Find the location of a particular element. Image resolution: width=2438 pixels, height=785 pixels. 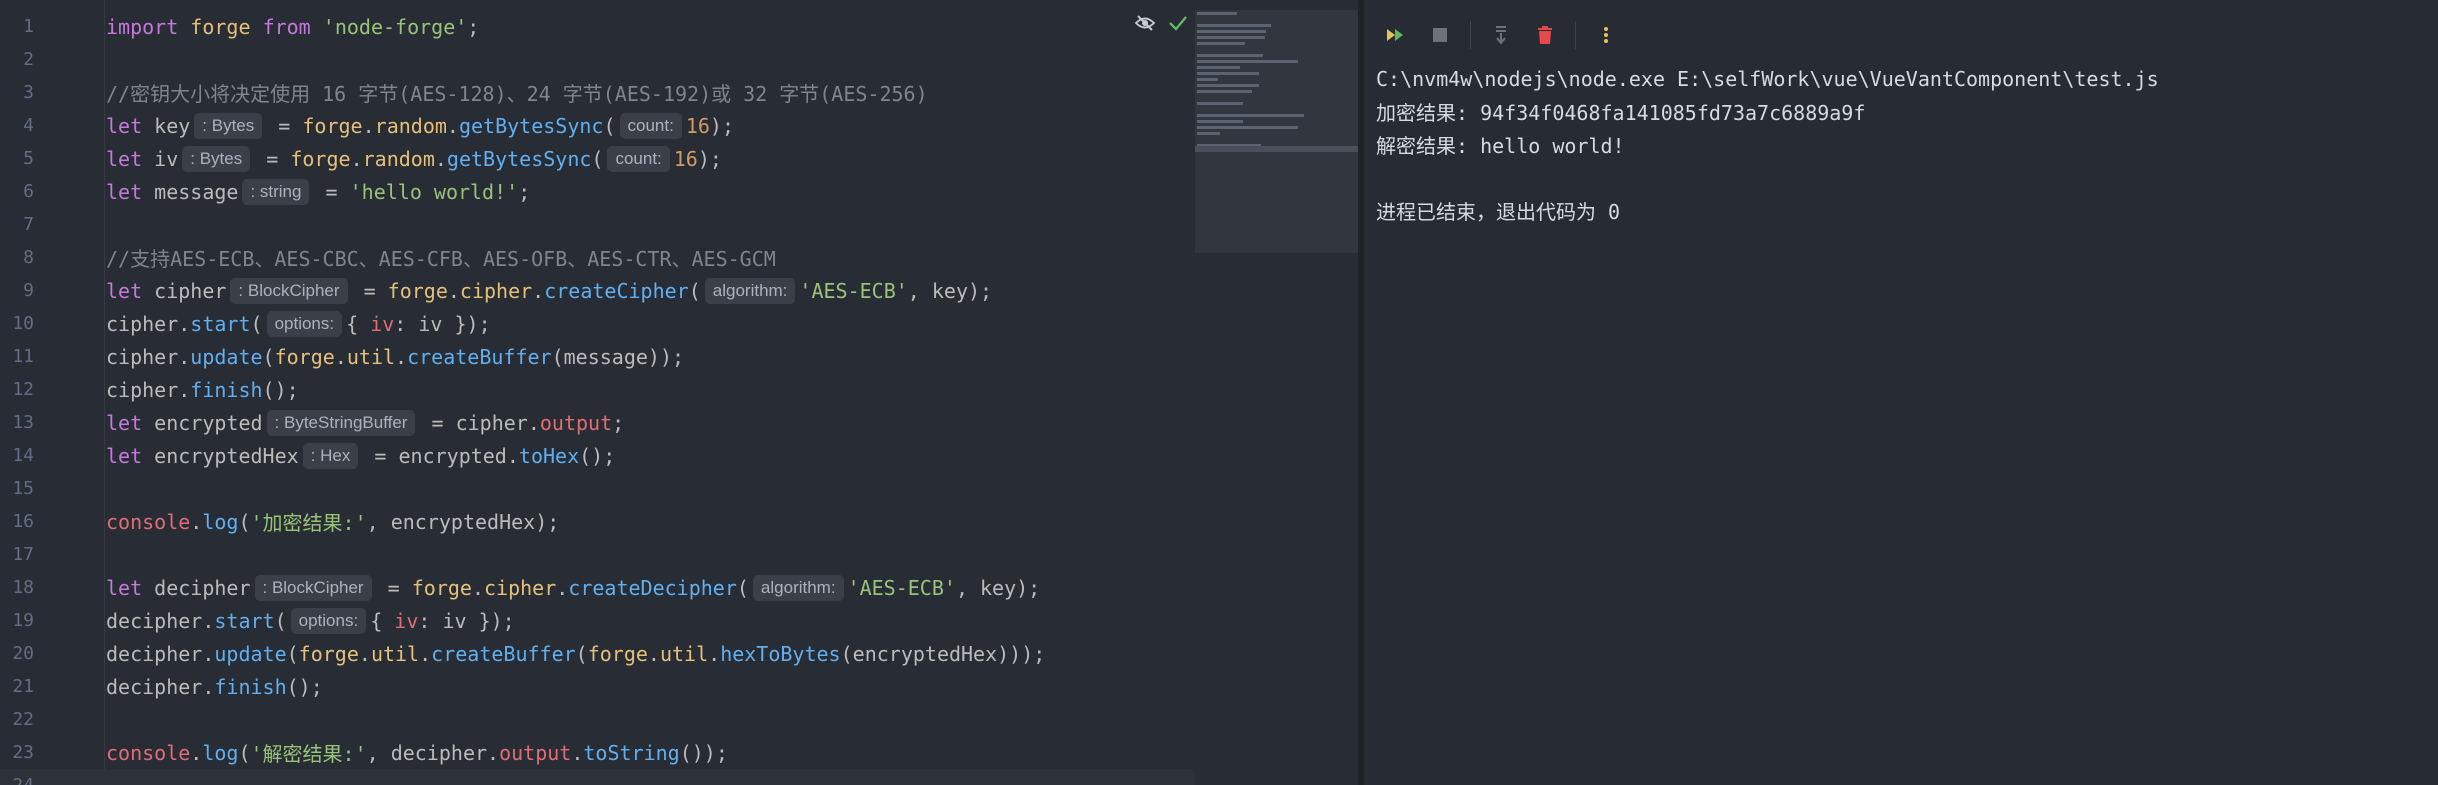

clear-button is located at coordinates (1545, 35).